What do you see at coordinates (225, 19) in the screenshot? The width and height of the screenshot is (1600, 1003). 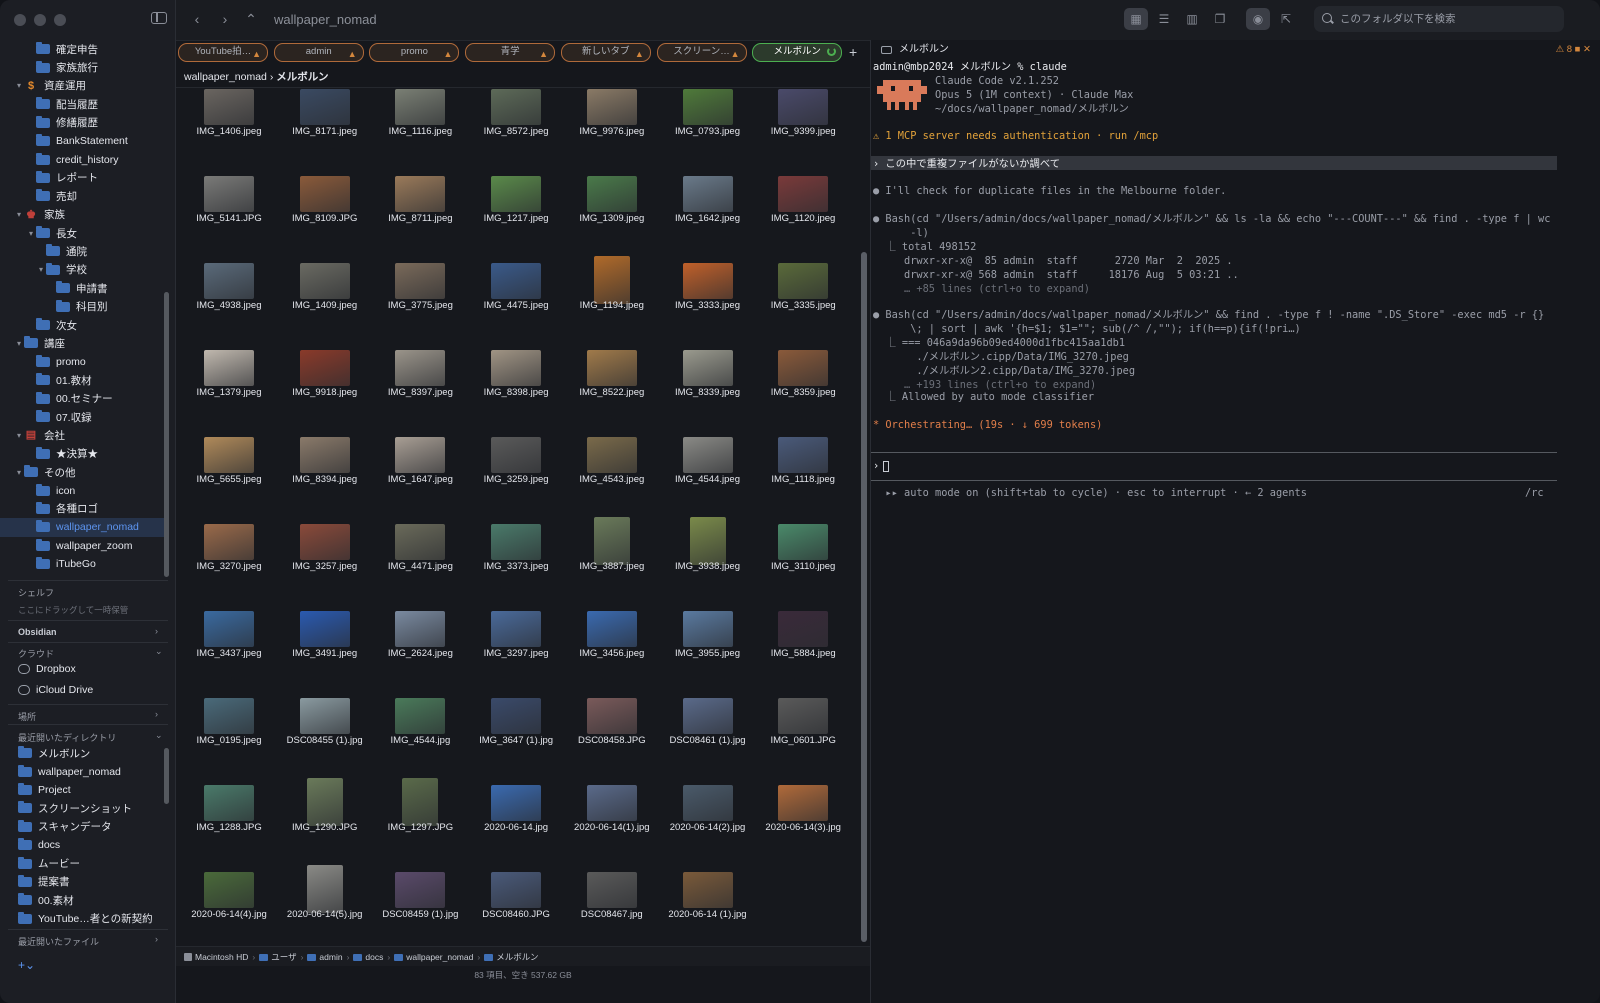 I see `forward-button: ›` at bounding box center [225, 19].